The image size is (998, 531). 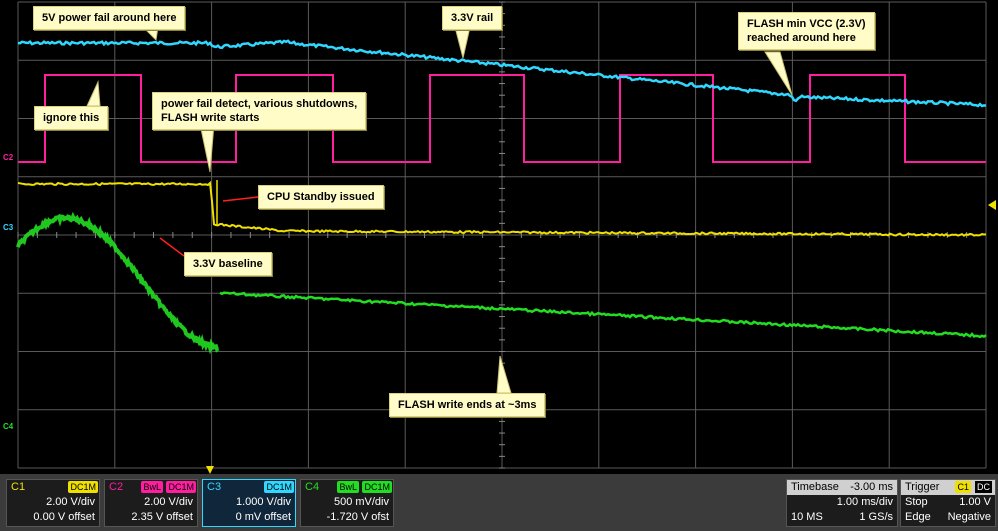 I want to click on offset-value: 0.00 V offset, so click(x=64, y=517).